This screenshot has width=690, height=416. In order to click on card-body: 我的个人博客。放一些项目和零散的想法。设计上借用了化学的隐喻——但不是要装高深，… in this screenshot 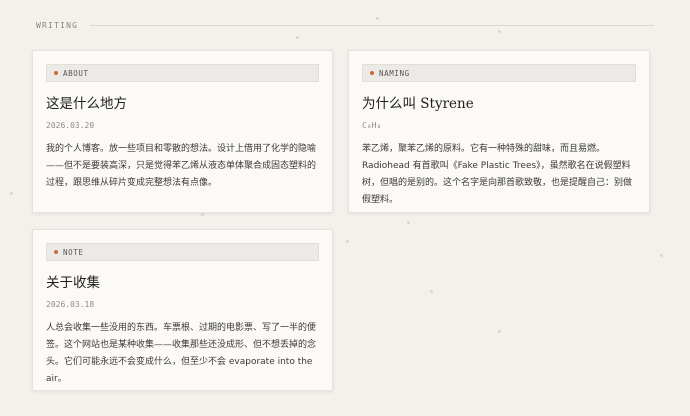, I will do `click(181, 166)`.